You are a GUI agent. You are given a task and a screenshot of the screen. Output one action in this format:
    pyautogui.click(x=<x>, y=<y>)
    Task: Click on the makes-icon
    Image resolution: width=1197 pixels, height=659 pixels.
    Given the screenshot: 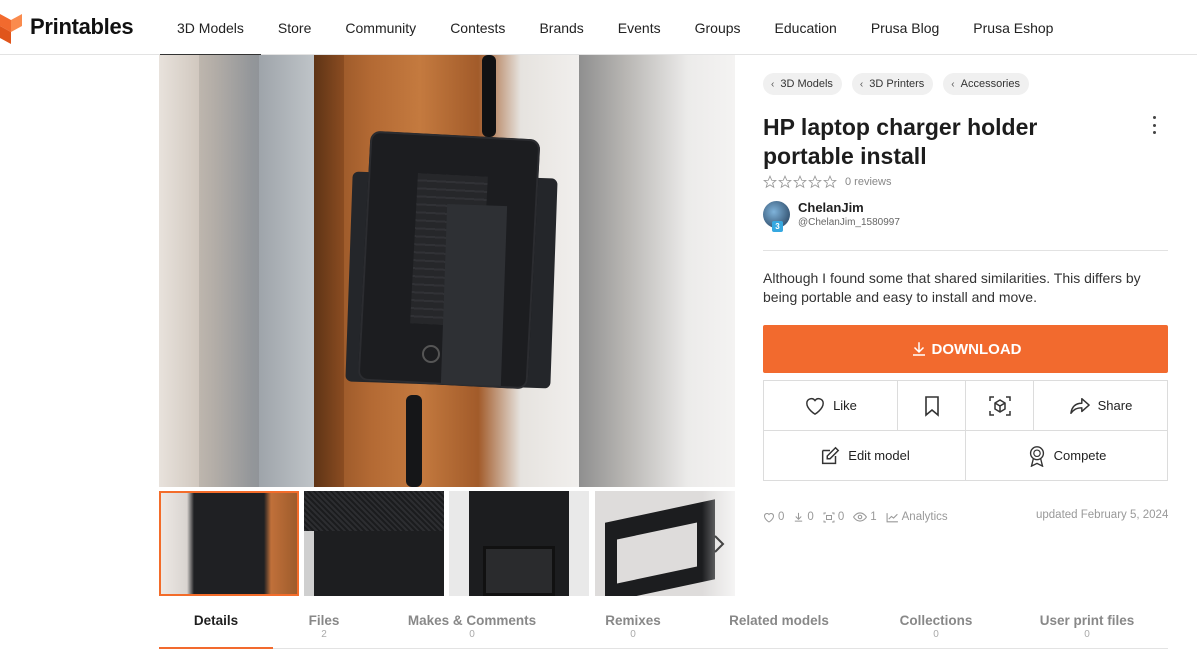 What is the action you would take?
    pyautogui.click(x=829, y=517)
    